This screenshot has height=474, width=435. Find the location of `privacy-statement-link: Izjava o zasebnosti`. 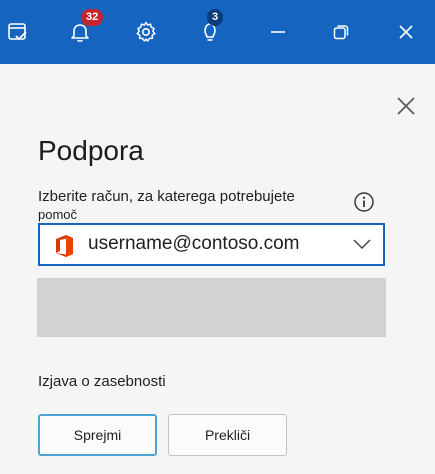

privacy-statement-link: Izjava o zasebnosti is located at coordinates (102, 381).